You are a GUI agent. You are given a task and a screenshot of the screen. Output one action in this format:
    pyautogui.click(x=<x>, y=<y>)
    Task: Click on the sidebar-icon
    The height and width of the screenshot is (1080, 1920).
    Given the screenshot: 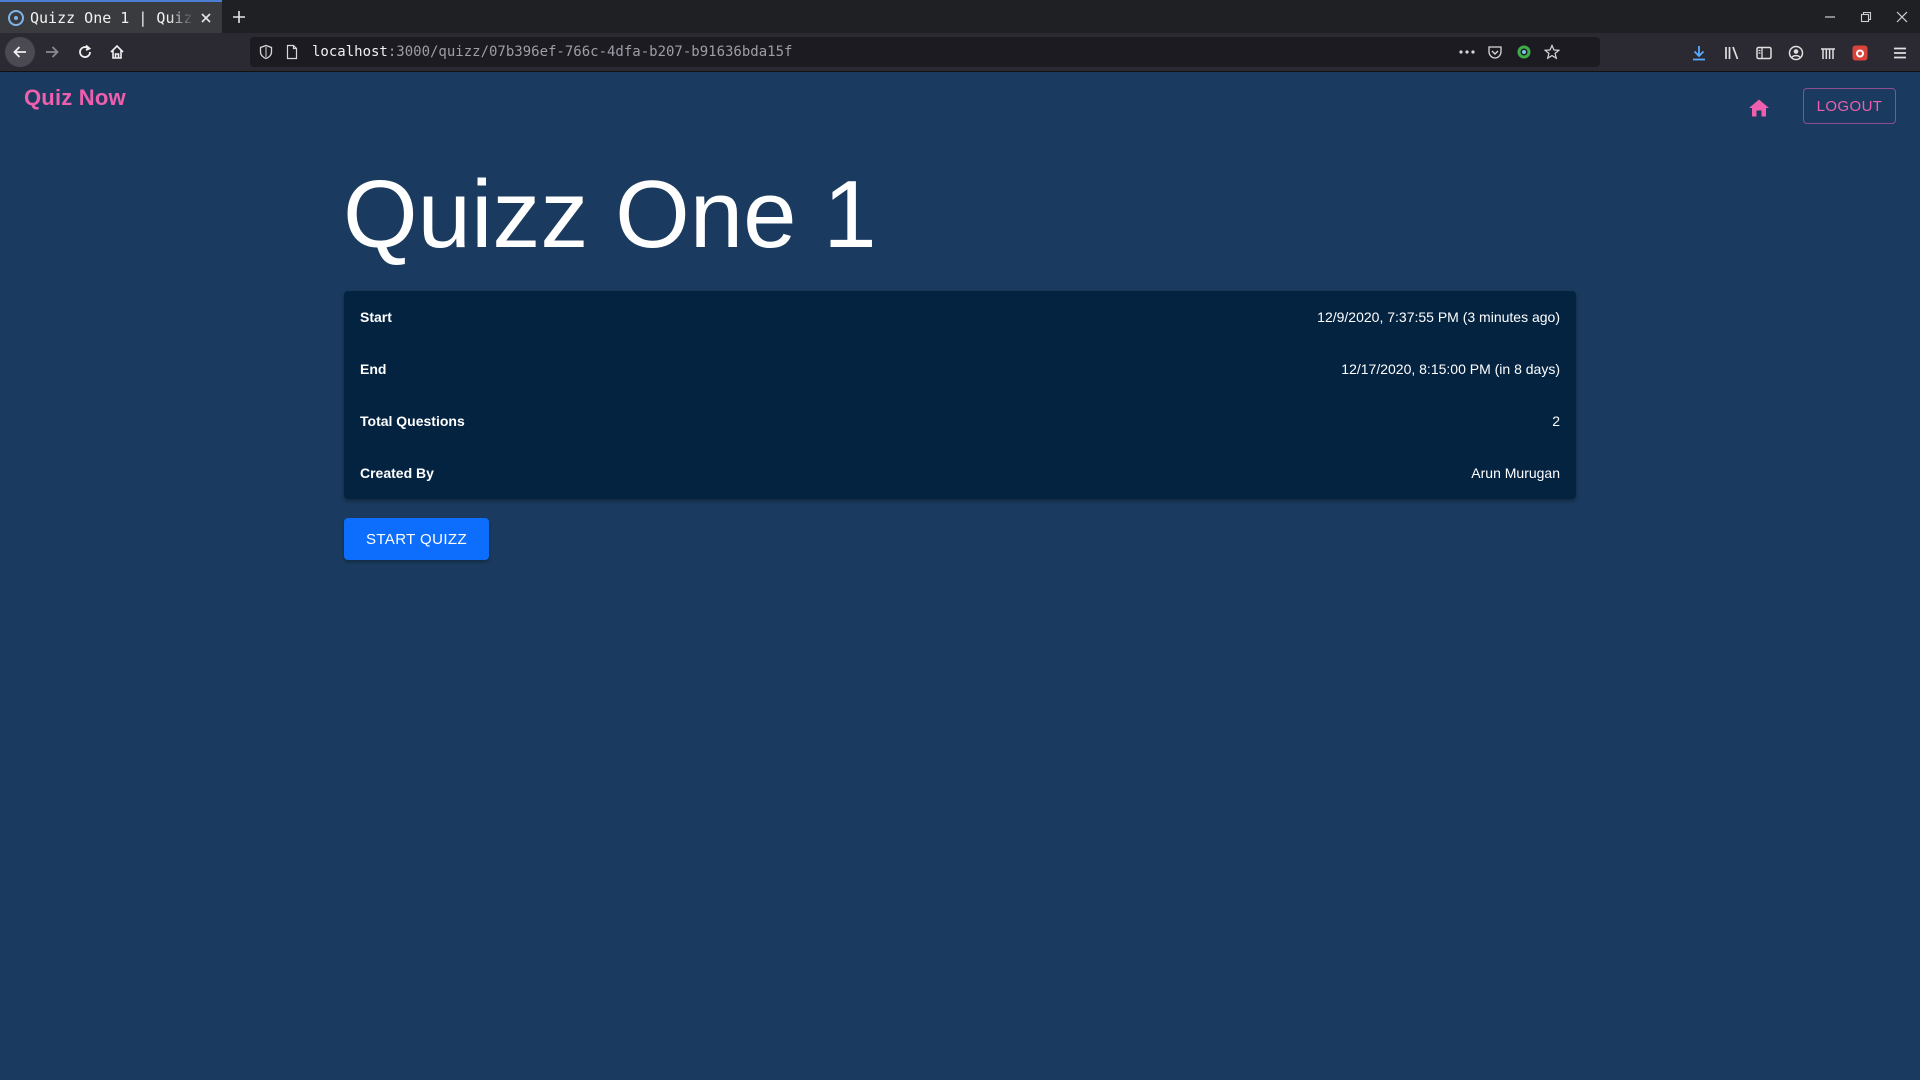 What is the action you would take?
    pyautogui.click(x=1764, y=53)
    